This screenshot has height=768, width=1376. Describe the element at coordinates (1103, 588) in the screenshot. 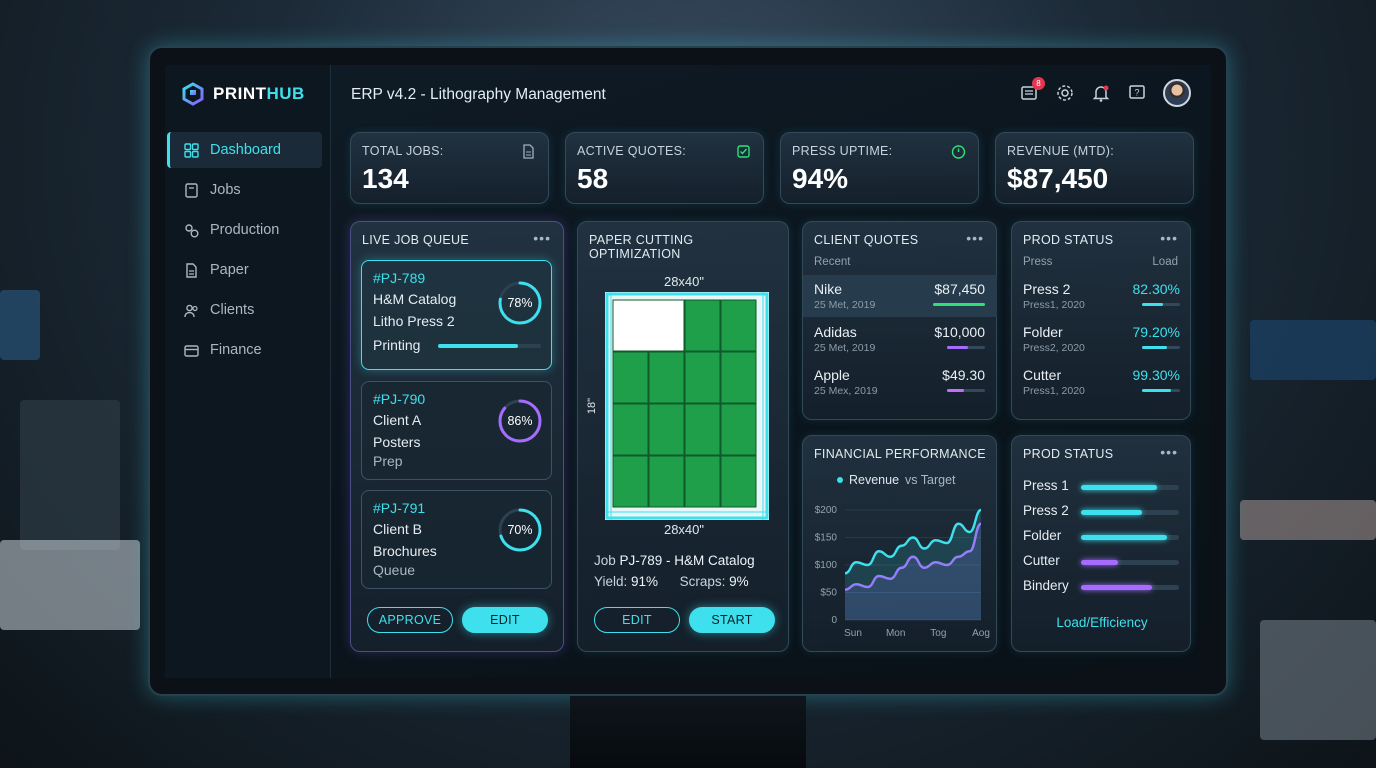

I see `efficiency-row: Bindery` at that location.